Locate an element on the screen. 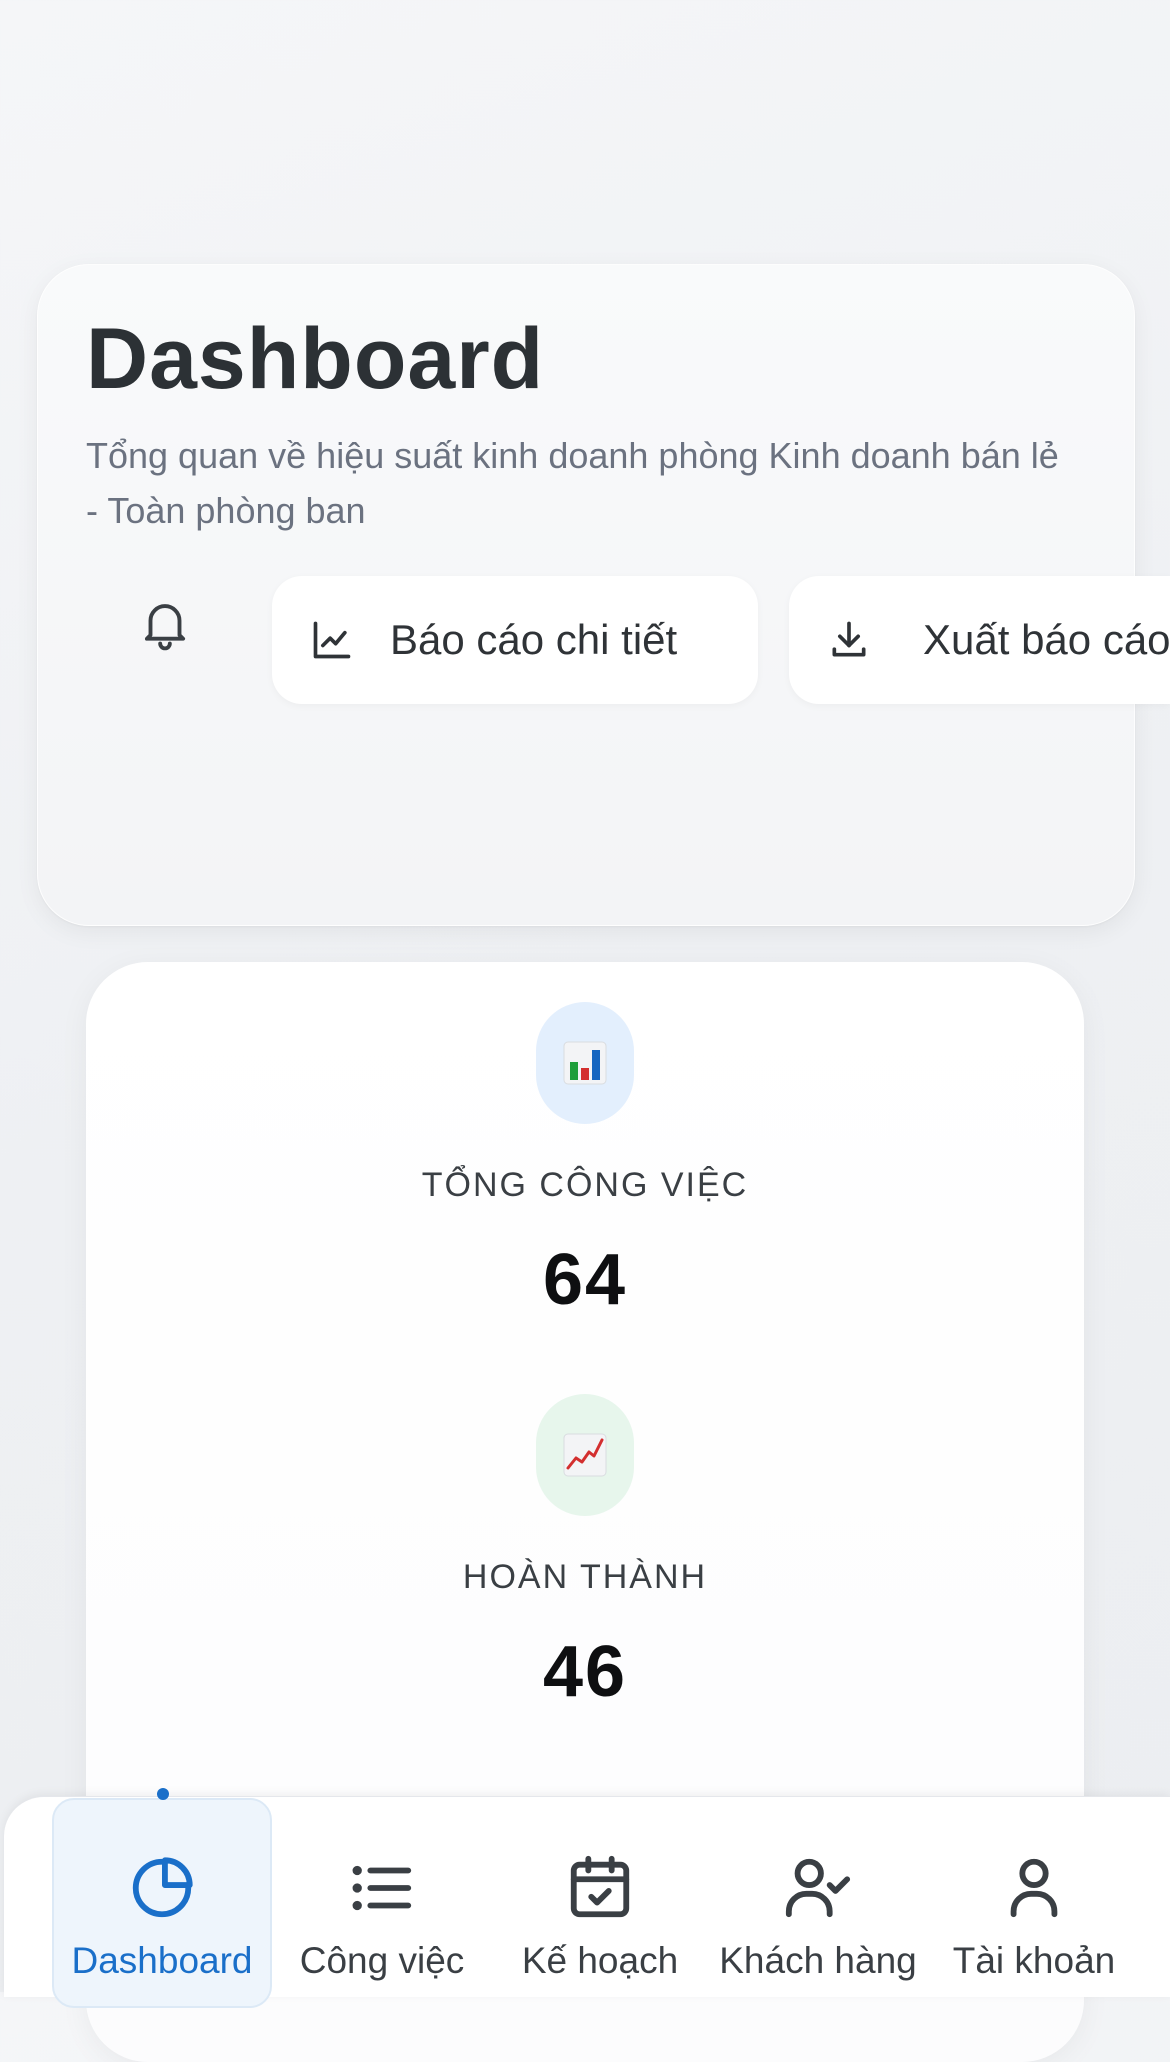 The image size is (1170, 2062). nav-label: Kế hoạch is located at coordinates (600, 1960).